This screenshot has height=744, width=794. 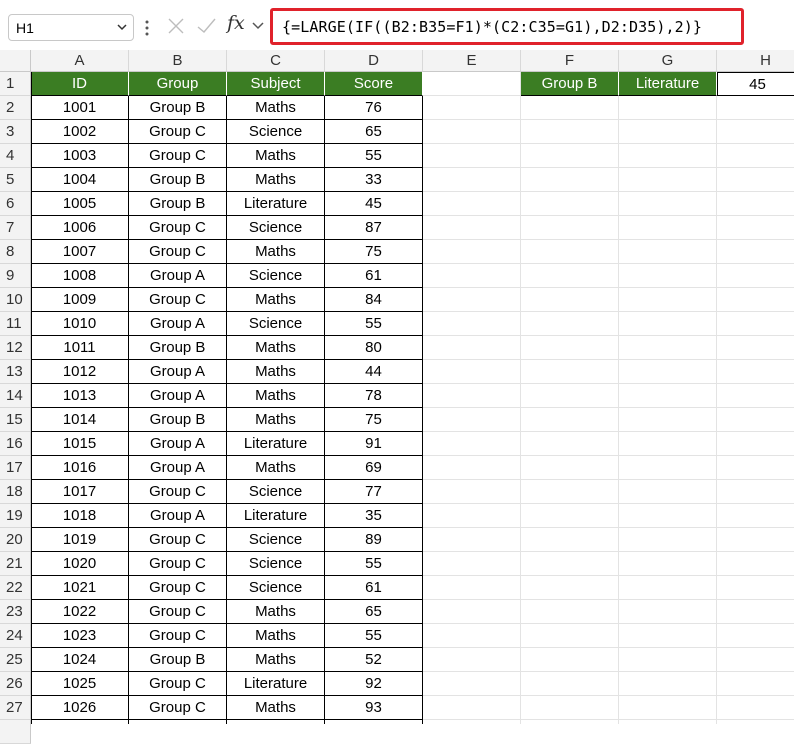 I want to click on column-header-e: E, so click(x=472, y=61).